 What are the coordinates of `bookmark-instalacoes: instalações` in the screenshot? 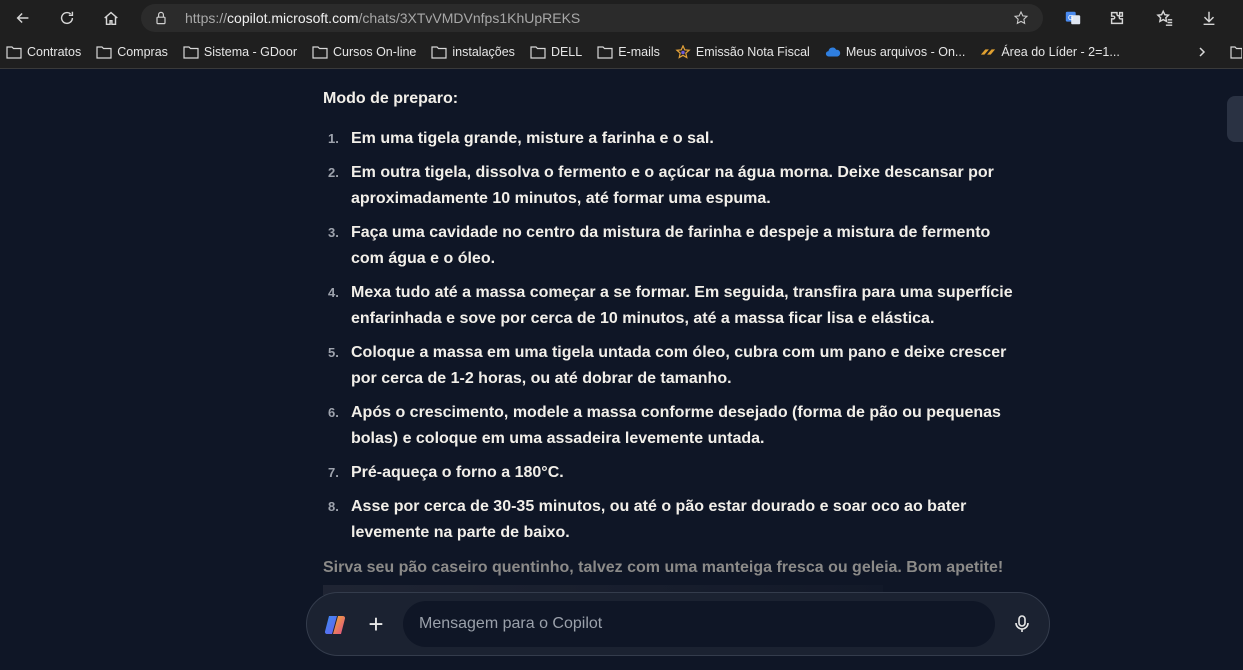 It's located at (473, 52).